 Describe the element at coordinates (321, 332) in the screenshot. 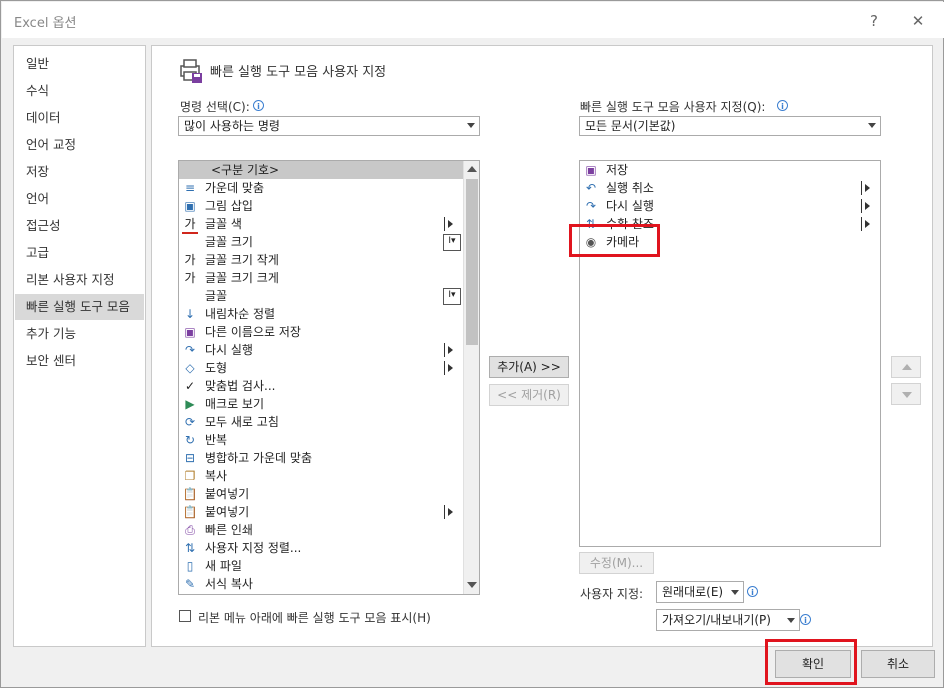

I see `list-item: ▣ 다른 이름으로 저장` at that location.